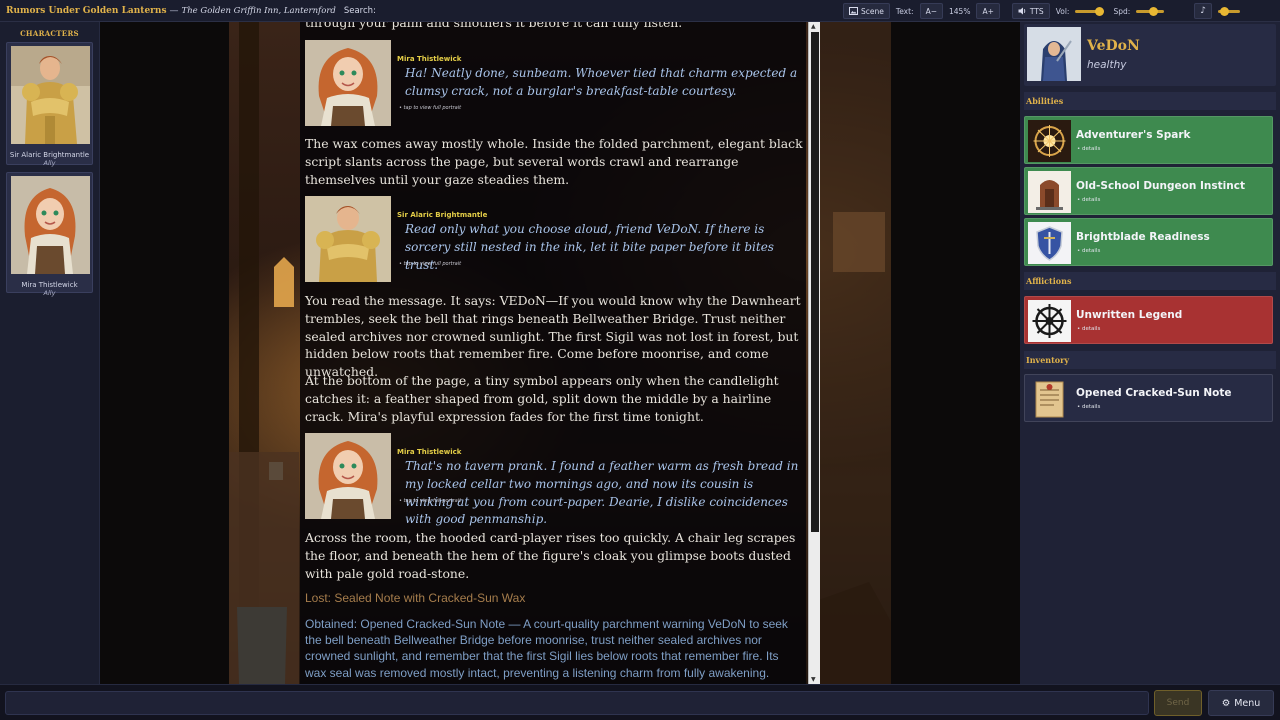  I want to click on elf-woman-portrait, so click(50, 225).